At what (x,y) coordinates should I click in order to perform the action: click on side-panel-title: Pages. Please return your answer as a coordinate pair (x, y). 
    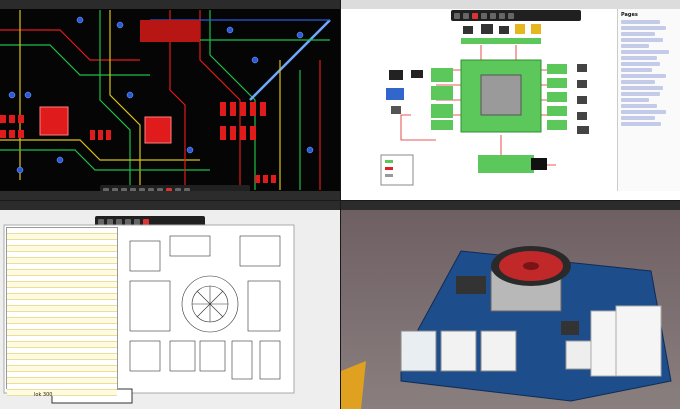
    Looking at the image, I should click on (629, 15).